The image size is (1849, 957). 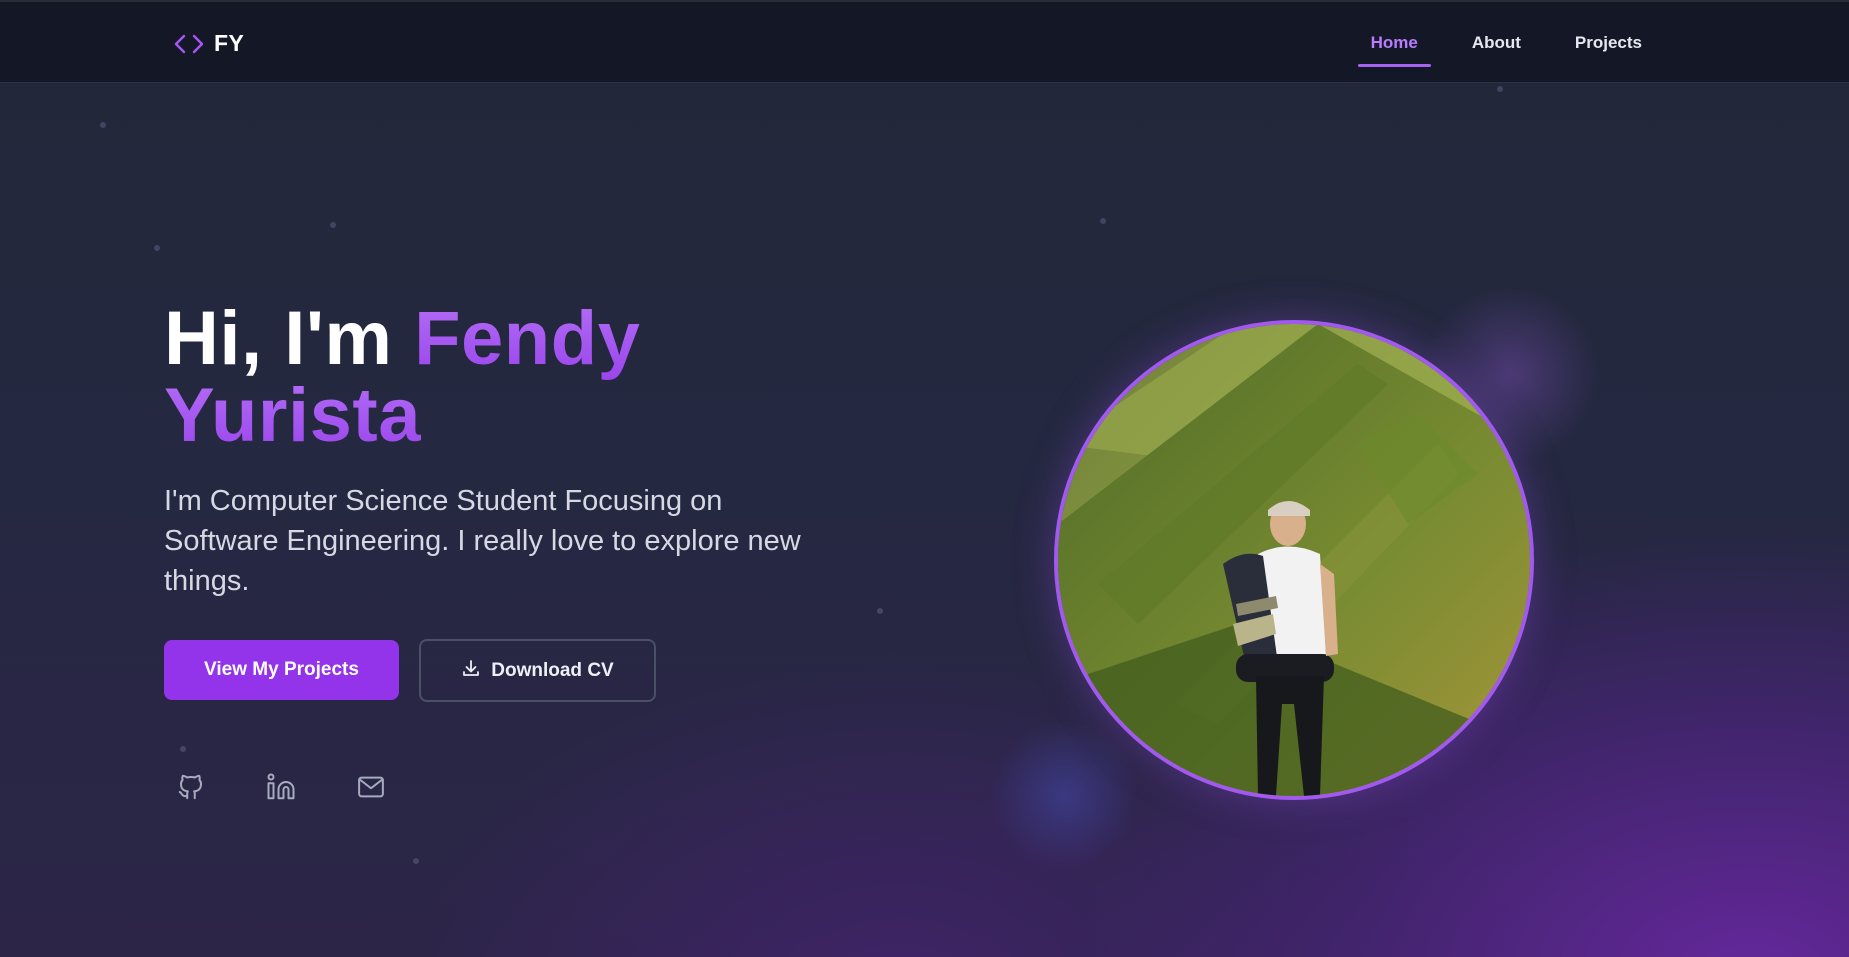 I want to click on github-icon, so click(x=191, y=789).